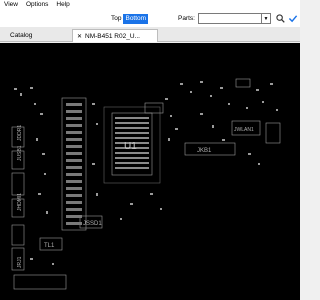 Image resolution: width=320 pixels, height=300 pixels. What do you see at coordinates (230, 18) in the screenshot?
I see `parts-combobox` at bounding box center [230, 18].